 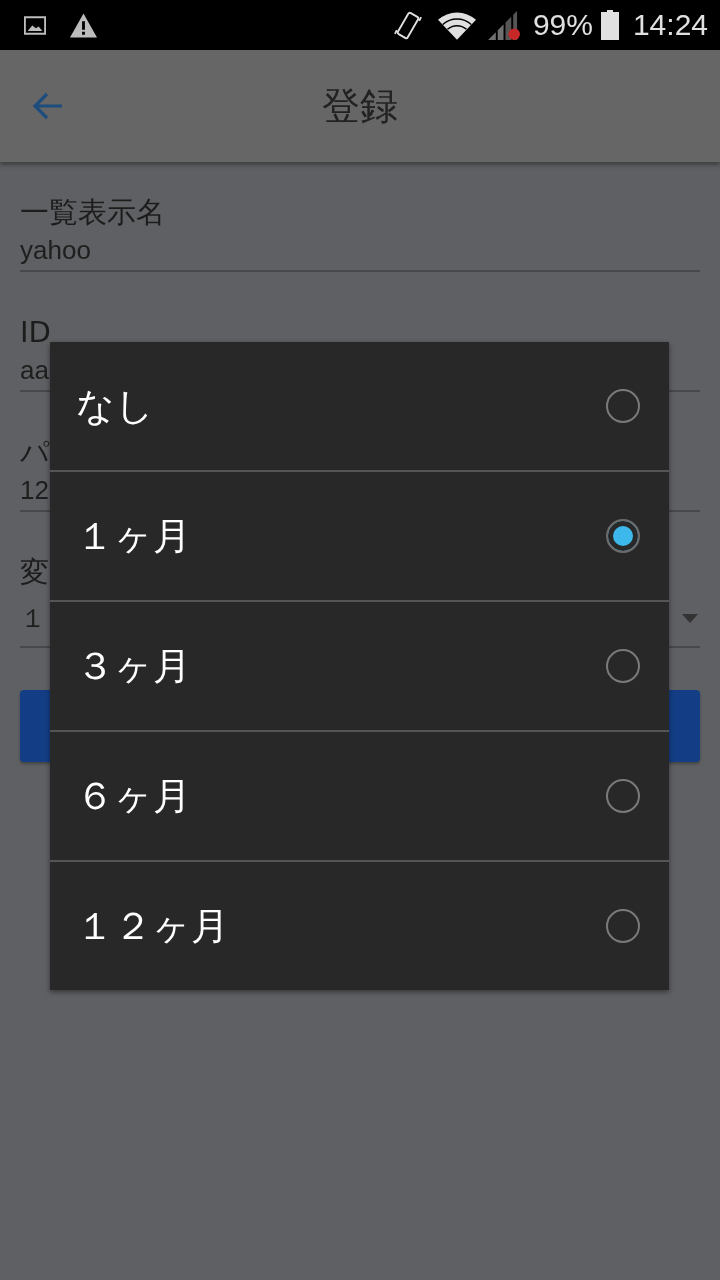 What do you see at coordinates (456, 25) in the screenshot?
I see `wifi-icon` at bounding box center [456, 25].